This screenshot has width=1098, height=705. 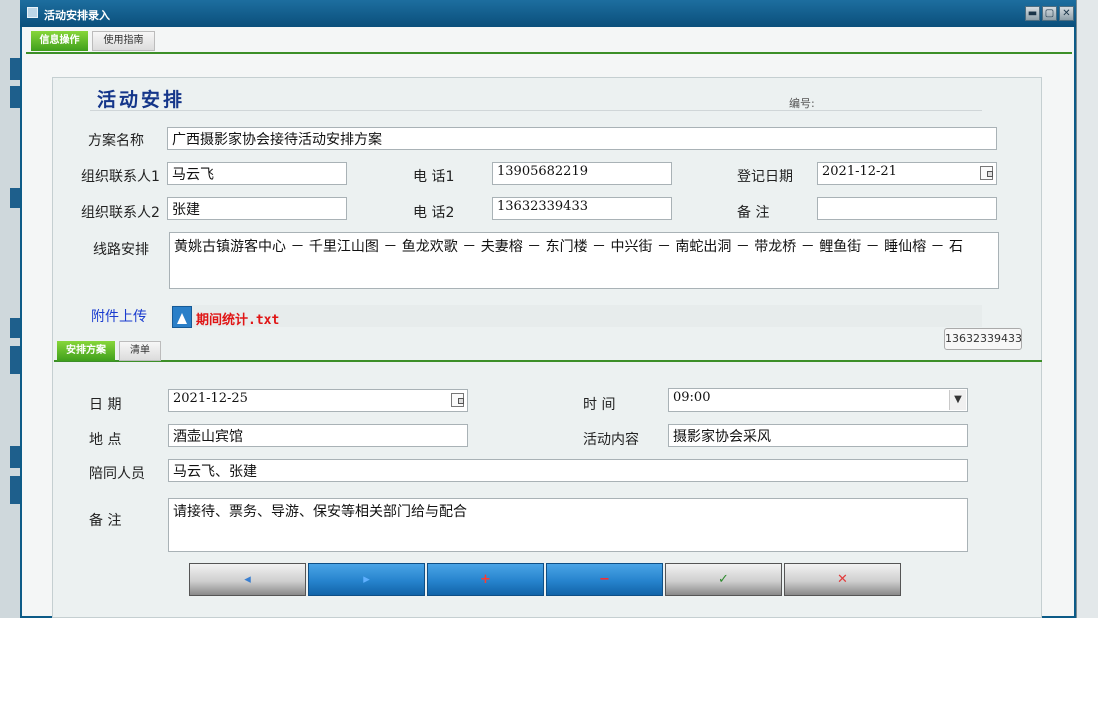 What do you see at coordinates (237, 318) in the screenshot?
I see `attachment-file-link: 期间统计.txt` at bounding box center [237, 318].